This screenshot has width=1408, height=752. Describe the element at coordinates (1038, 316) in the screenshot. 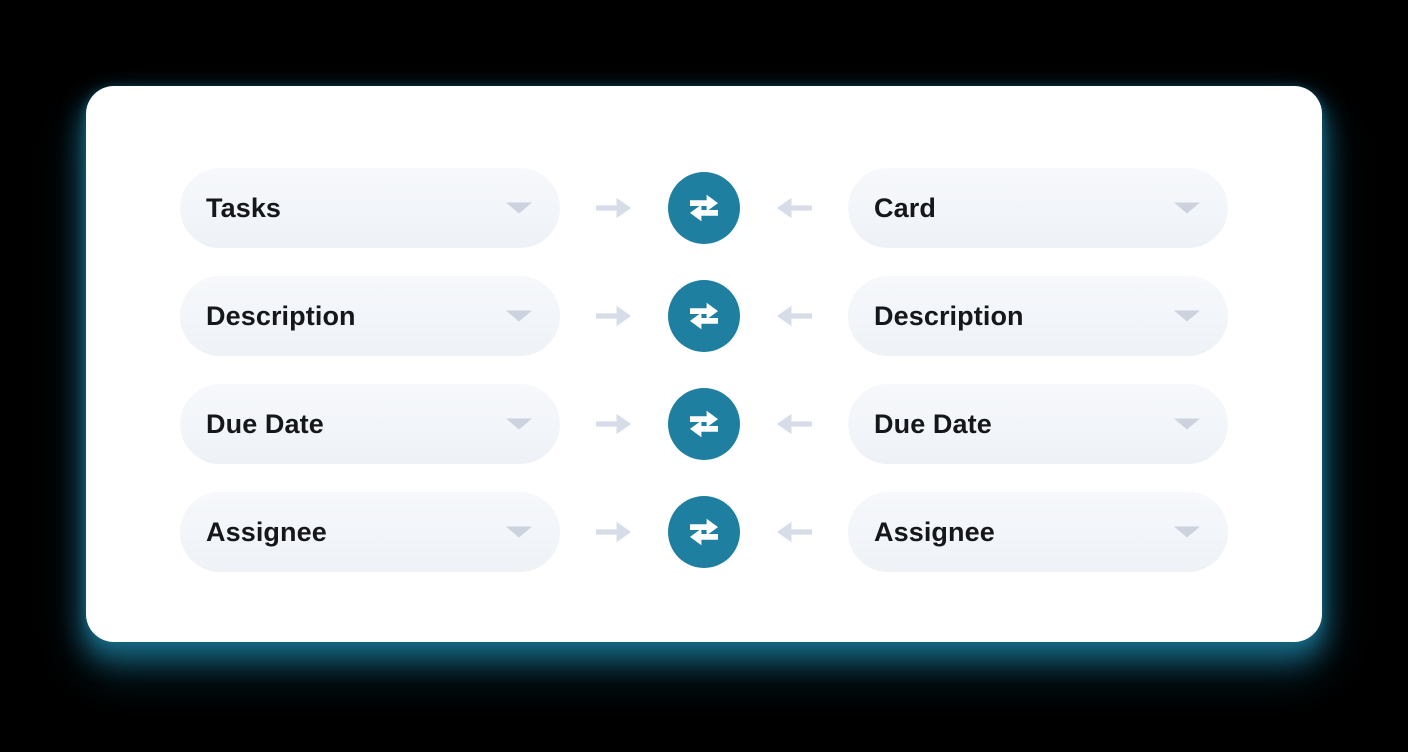

I see `target-field-select: Description` at that location.